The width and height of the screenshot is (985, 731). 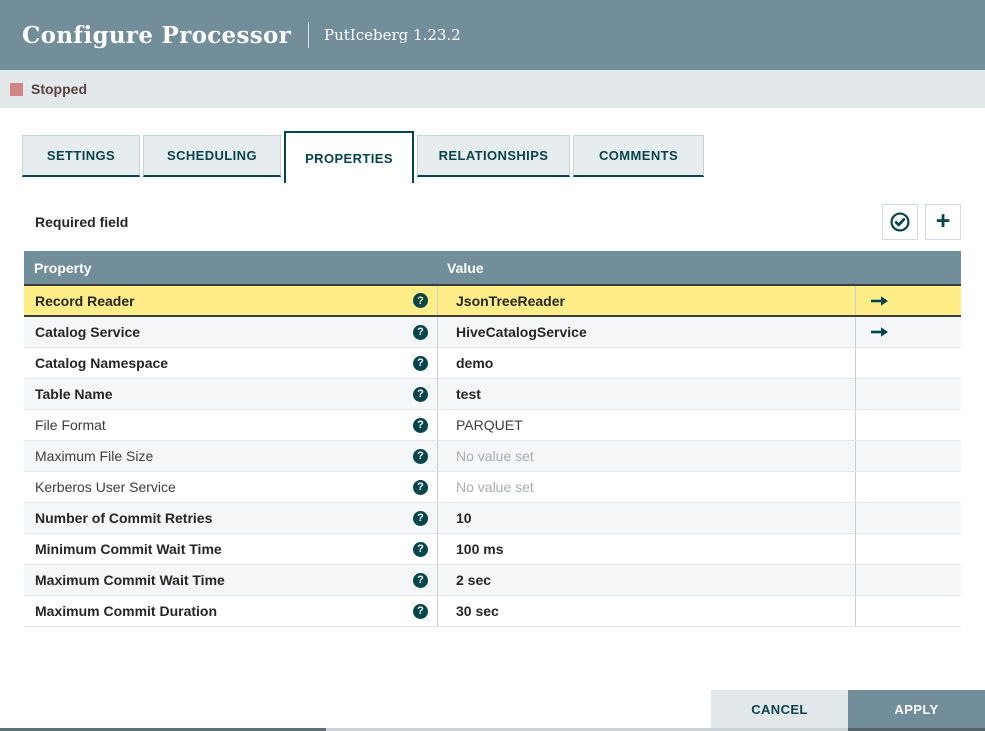 I want to click on table-row: Kerberos User Service? No value set, so click(x=492, y=487).